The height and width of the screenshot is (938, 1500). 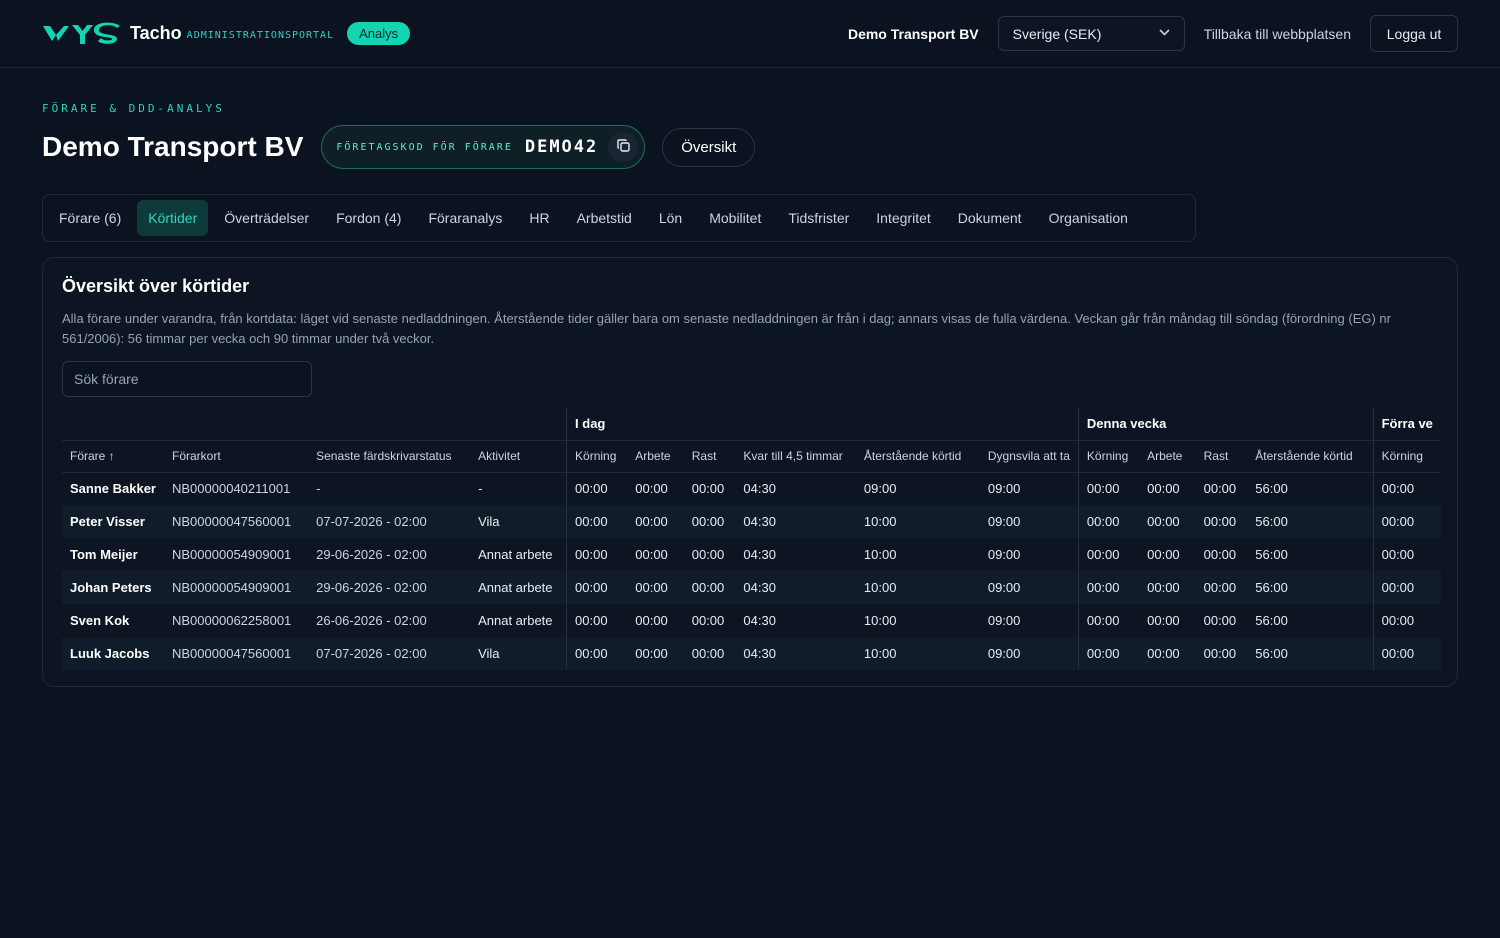 I want to click on card-title: Översikt över körtider, so click(x=156, y=286).